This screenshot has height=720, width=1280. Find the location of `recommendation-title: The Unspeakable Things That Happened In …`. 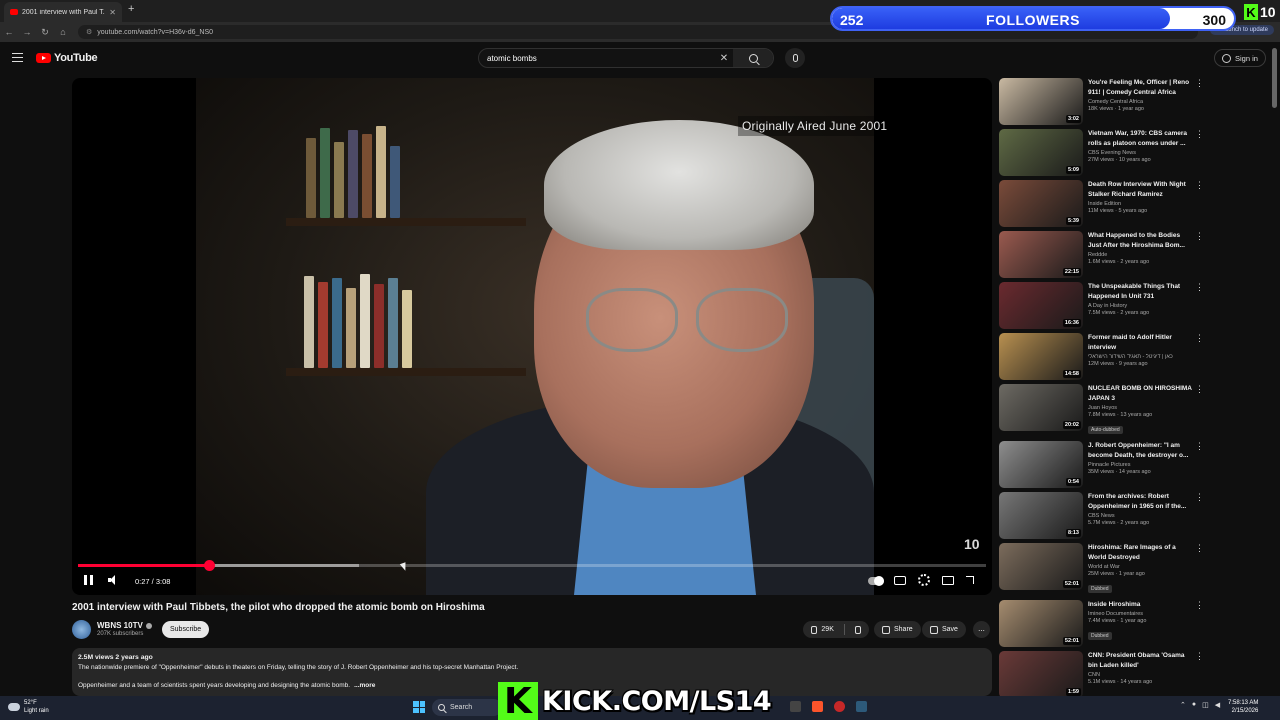

recommendation-title: The Unspeakable Things That Happened In … is located at coordinates (1140, 292).